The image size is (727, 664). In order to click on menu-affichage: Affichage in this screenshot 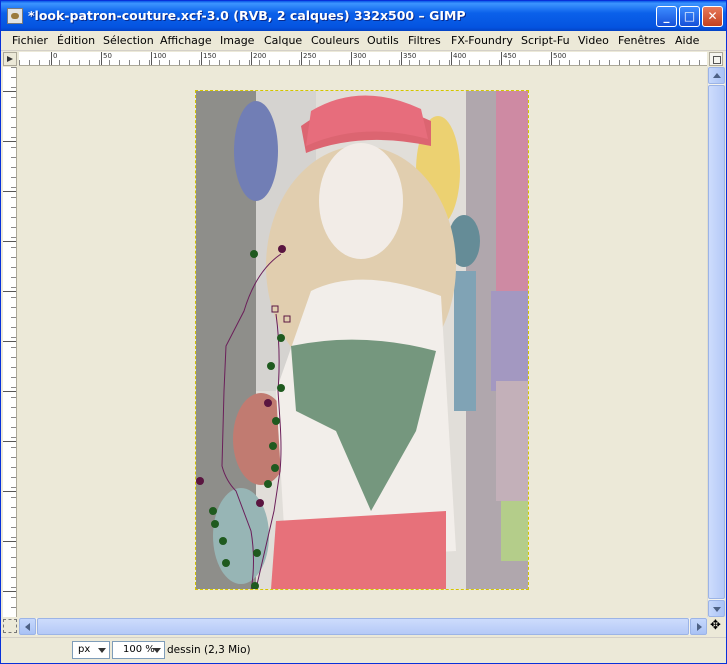, I will do `click(186, 40)`.